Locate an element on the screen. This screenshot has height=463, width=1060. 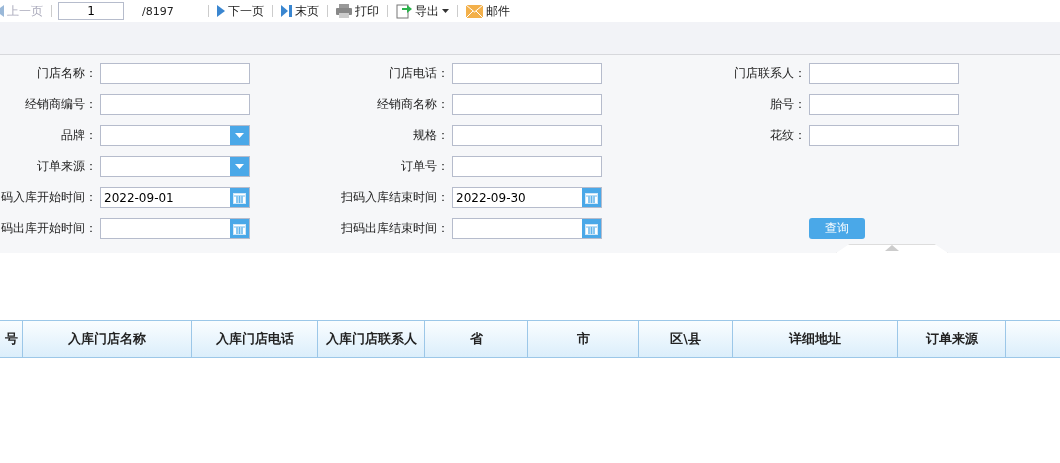
field-label: 胎号： is located at coordinates (788, 104).